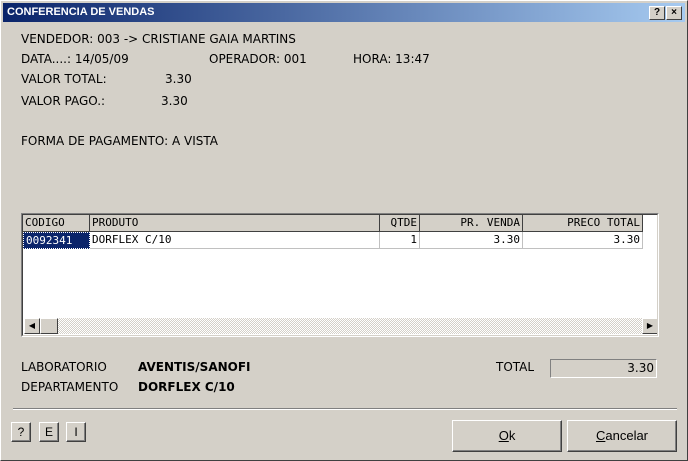 This screenshot has height=461, width=688. I want to click on valor-pago-value: 3.30, so click(174, 101).